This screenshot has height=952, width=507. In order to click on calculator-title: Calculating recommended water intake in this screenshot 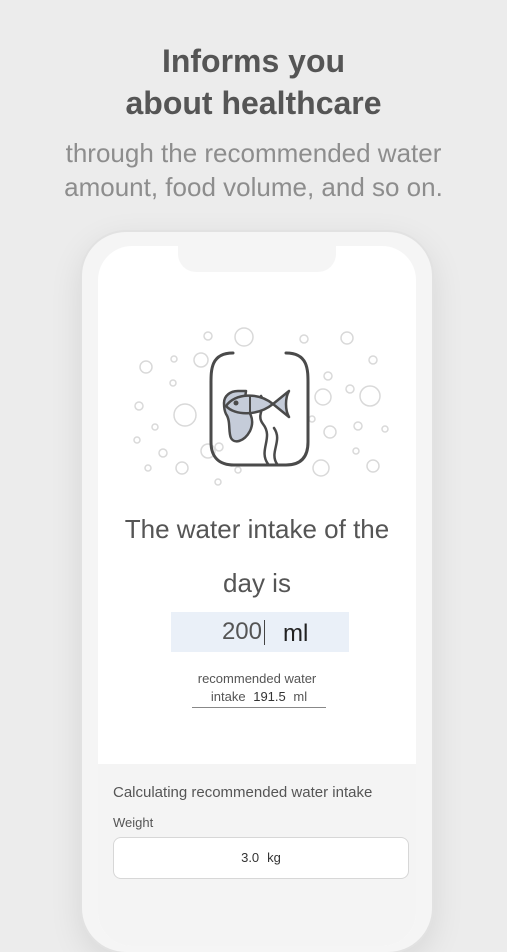, I will do `click(243, 792)`.